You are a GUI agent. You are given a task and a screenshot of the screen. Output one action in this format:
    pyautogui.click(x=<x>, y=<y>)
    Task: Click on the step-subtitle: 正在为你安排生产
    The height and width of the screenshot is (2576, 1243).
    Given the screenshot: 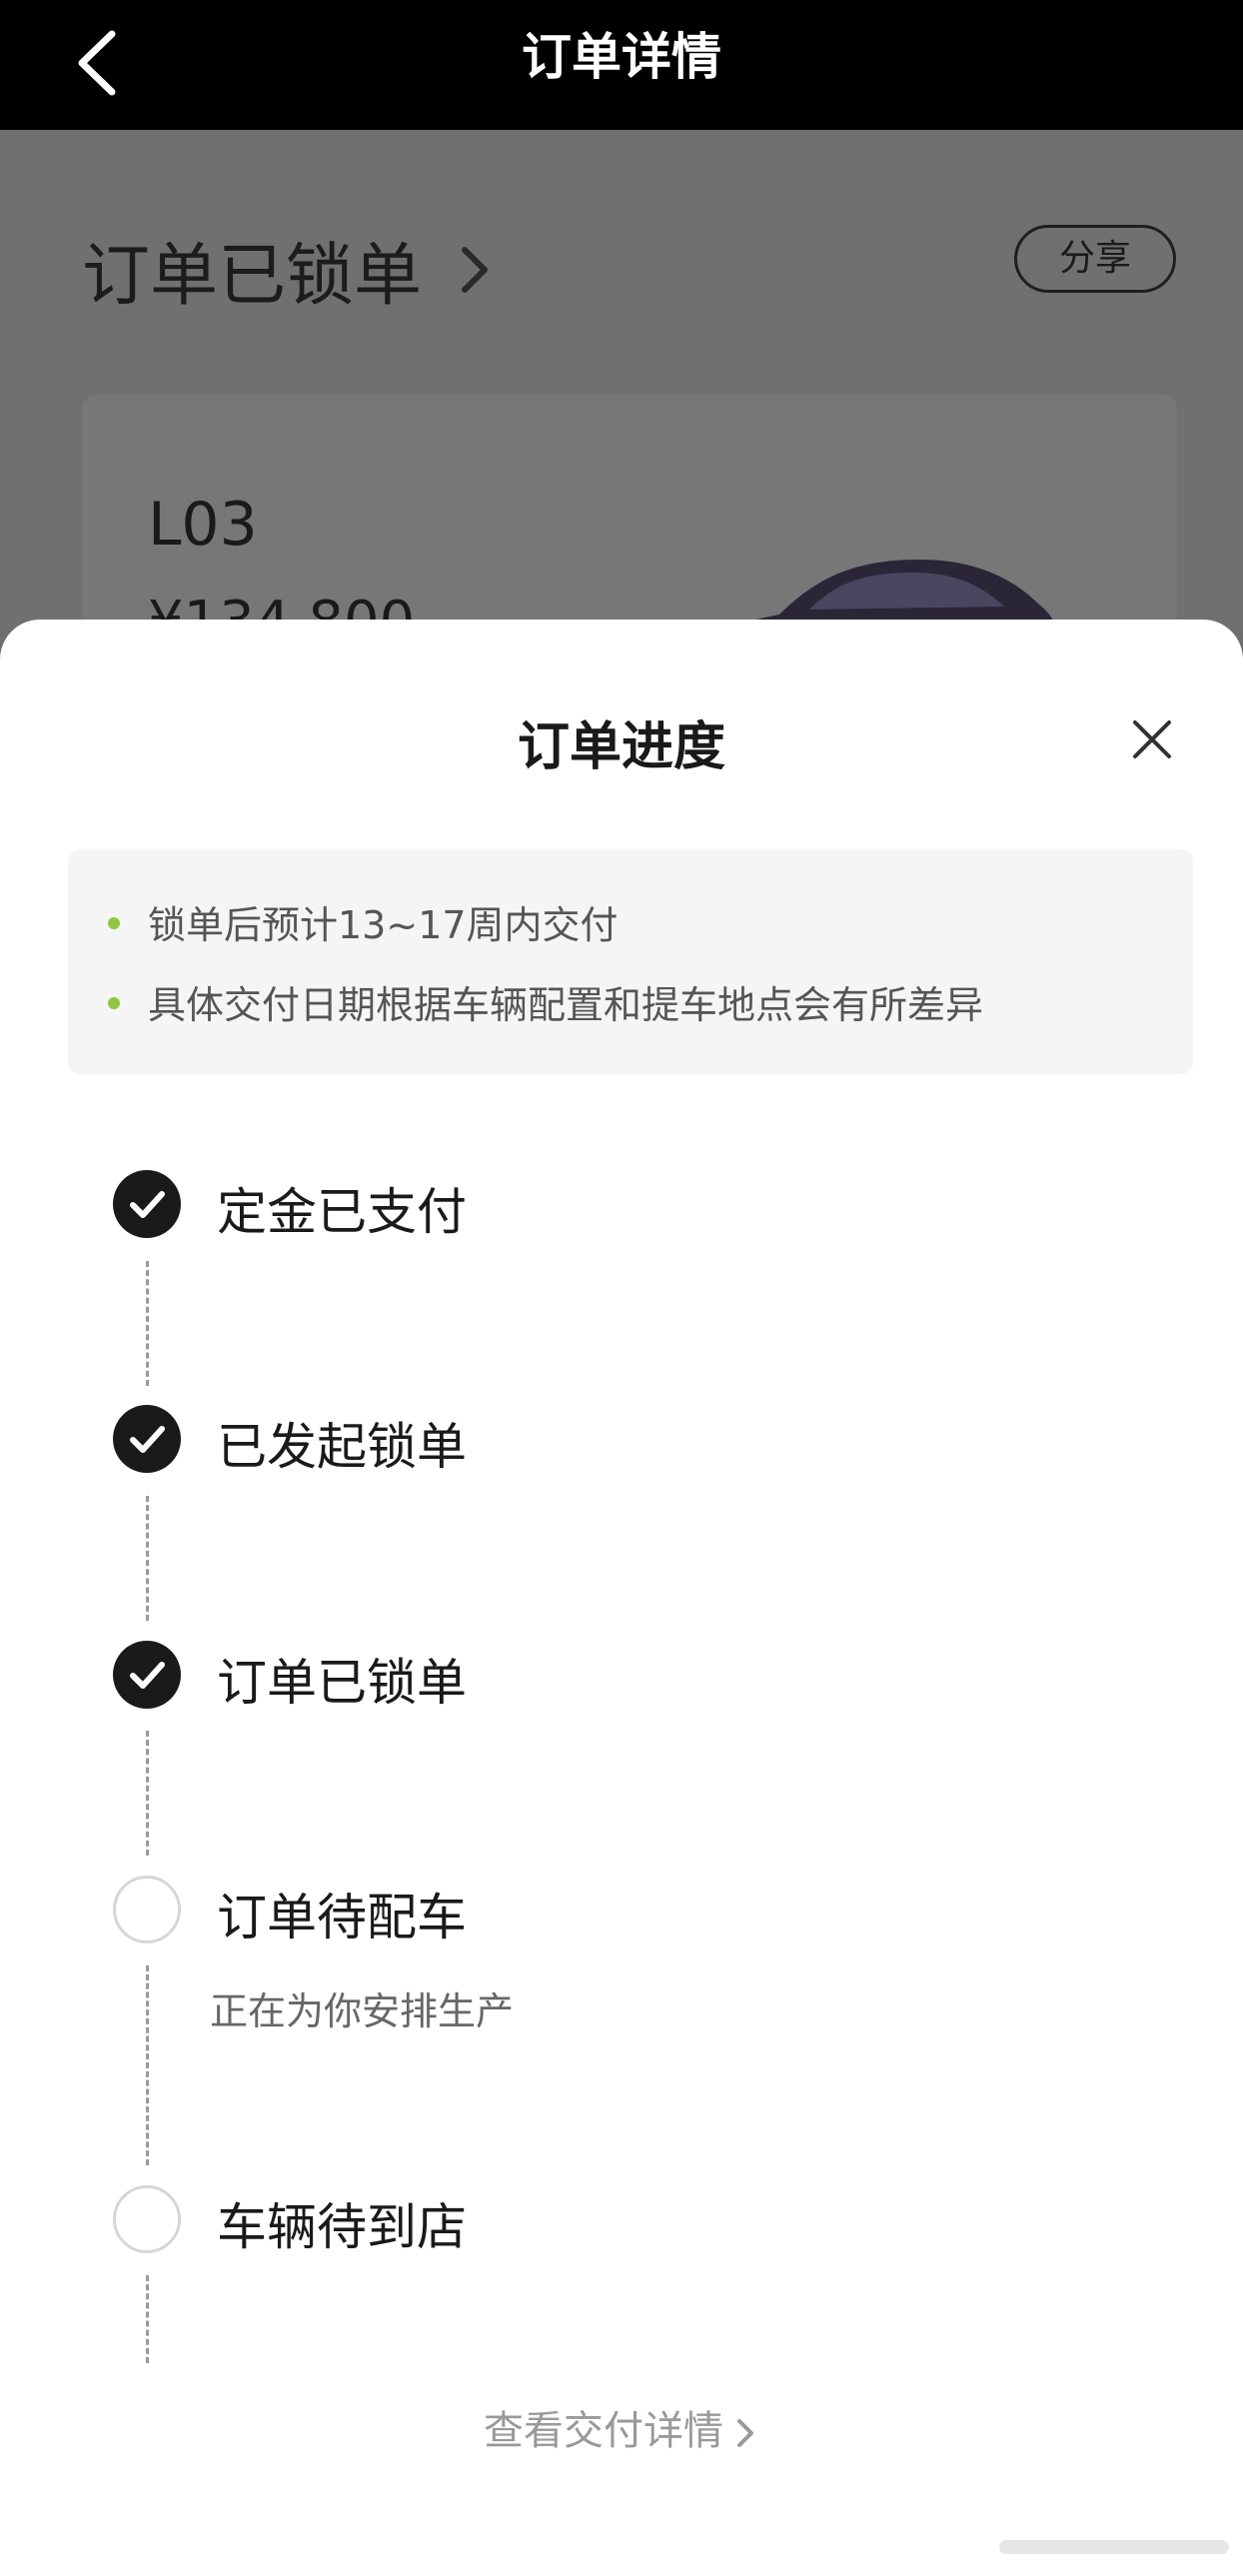 What is the action you would take?
    pyautogui.click(x=362, y=2011)
    